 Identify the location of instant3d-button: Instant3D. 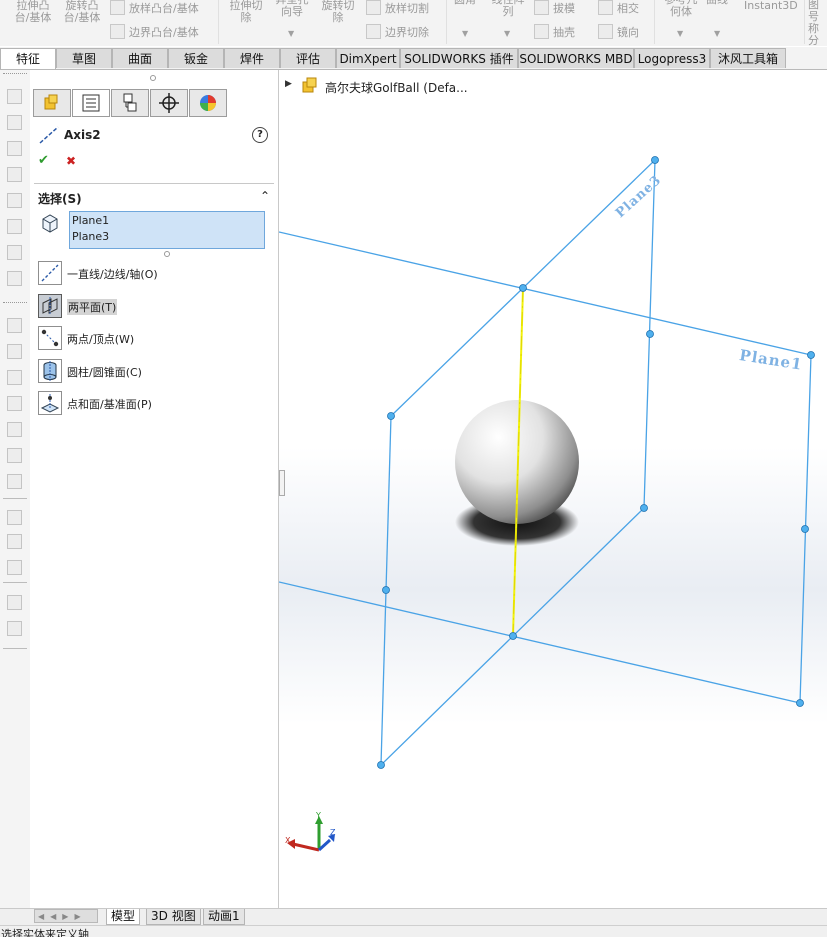
(771, 6).